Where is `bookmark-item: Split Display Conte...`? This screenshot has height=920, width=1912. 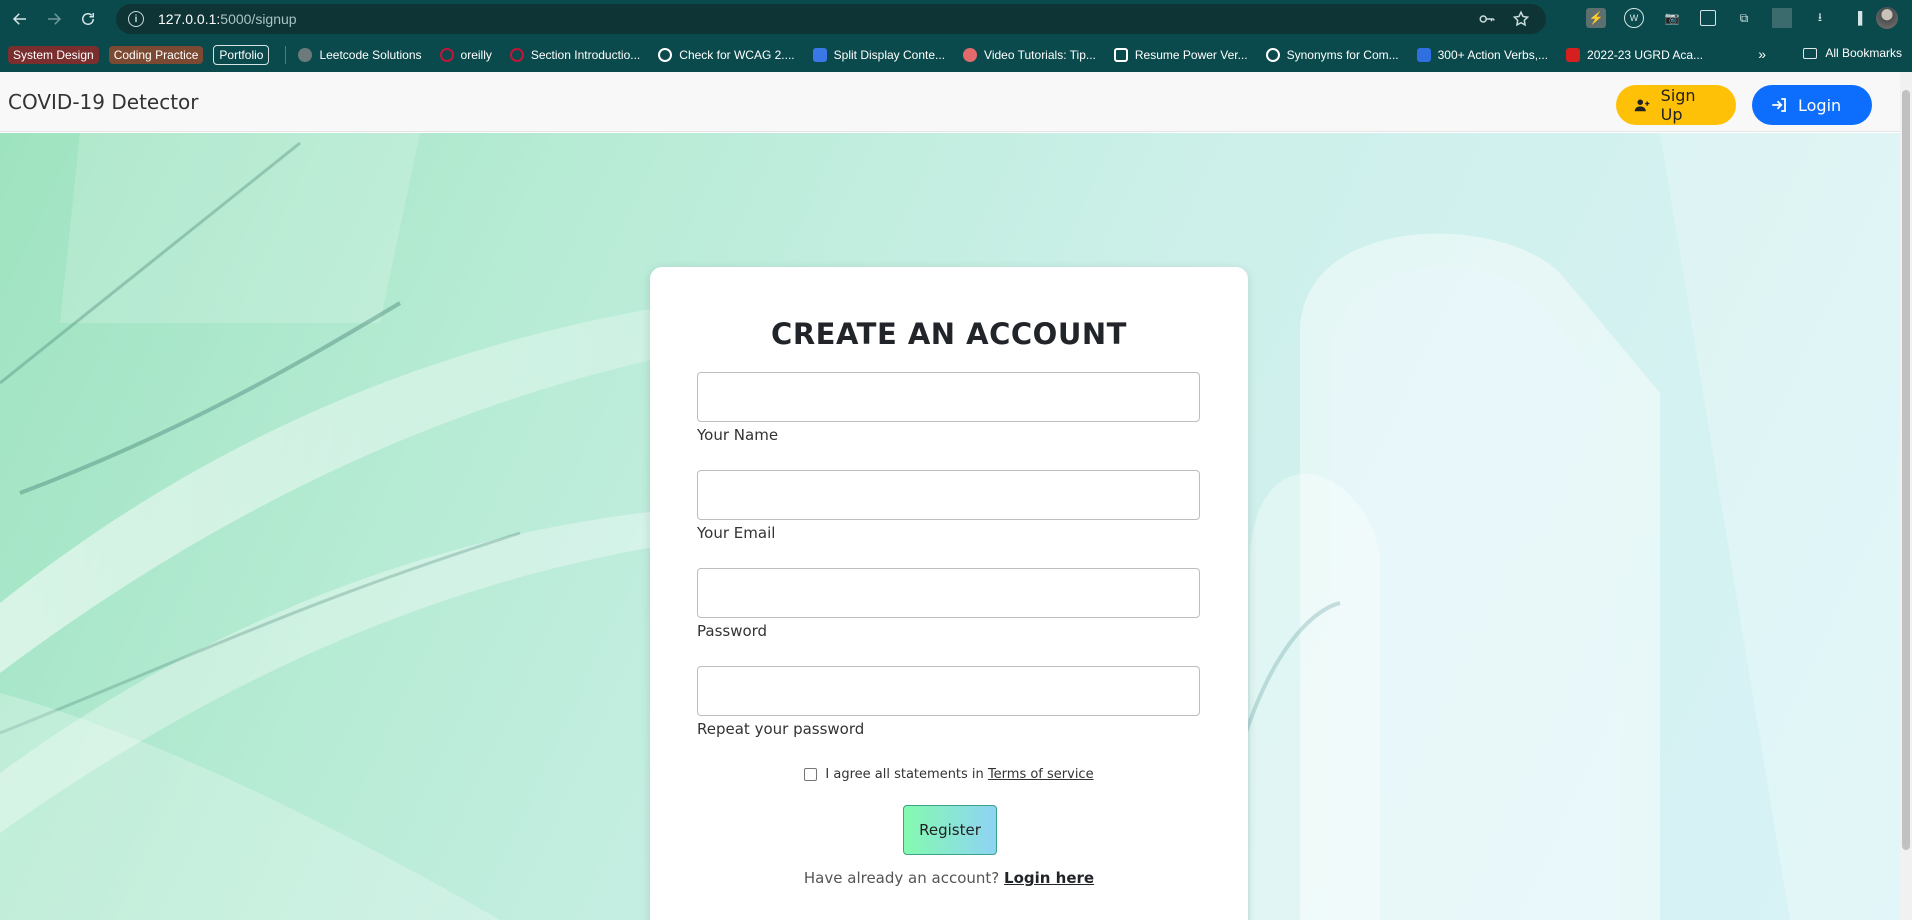 bookmark-item: Split Display Conte... is located at coordinates (879, 55).